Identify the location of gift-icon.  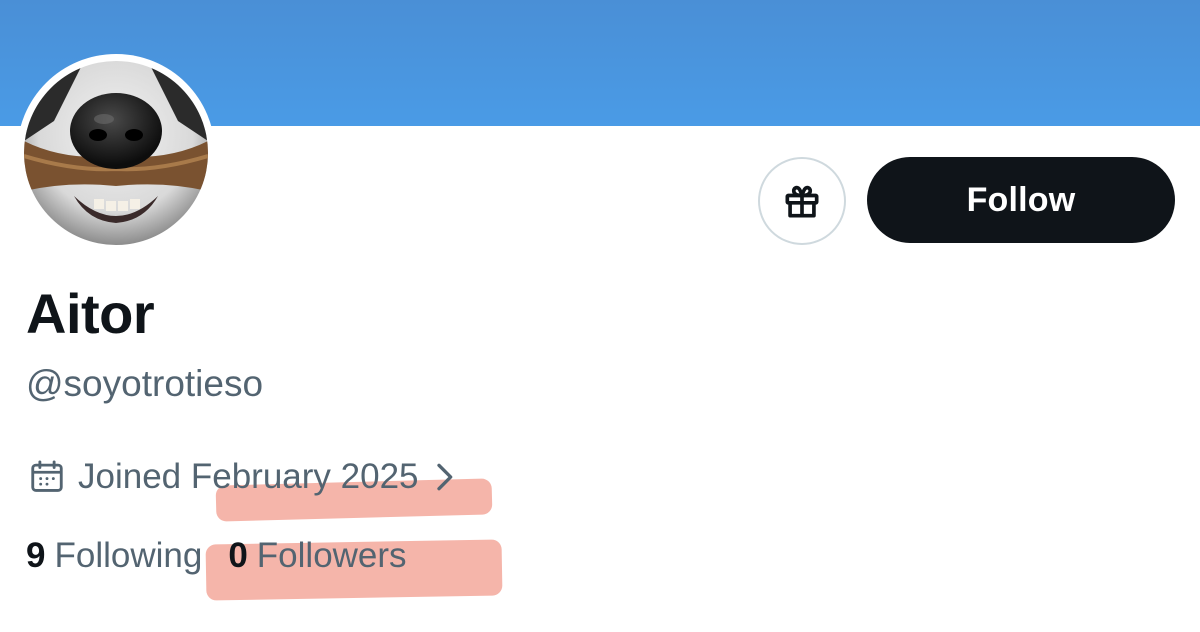
(802, 201).